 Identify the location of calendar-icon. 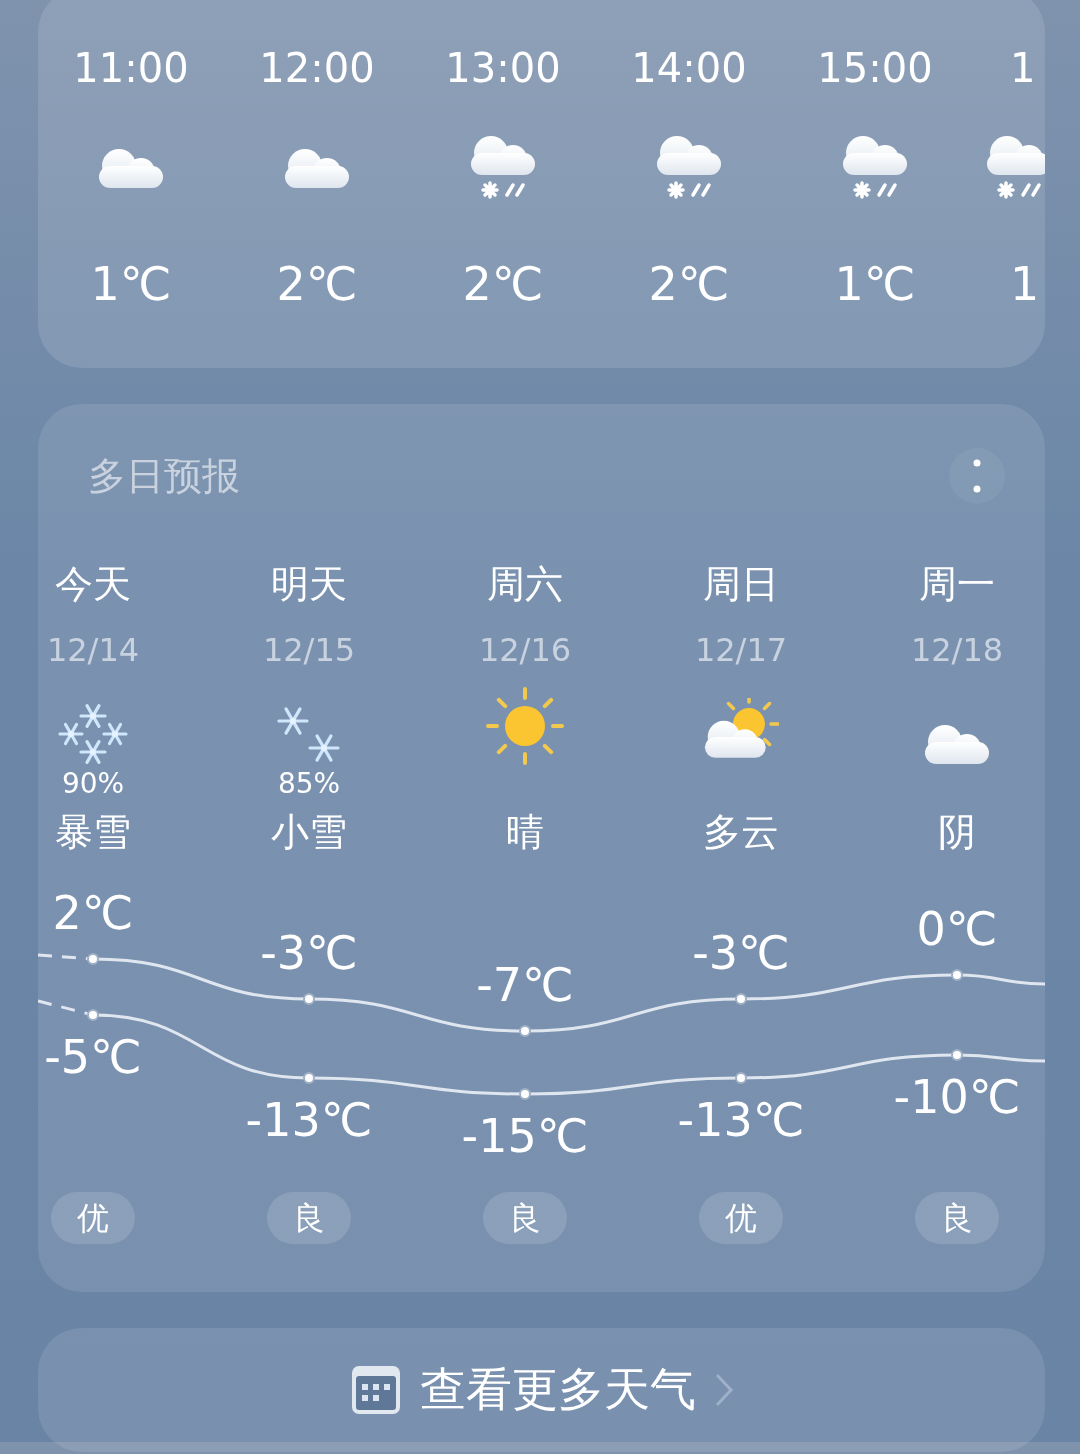
(375, 1390).